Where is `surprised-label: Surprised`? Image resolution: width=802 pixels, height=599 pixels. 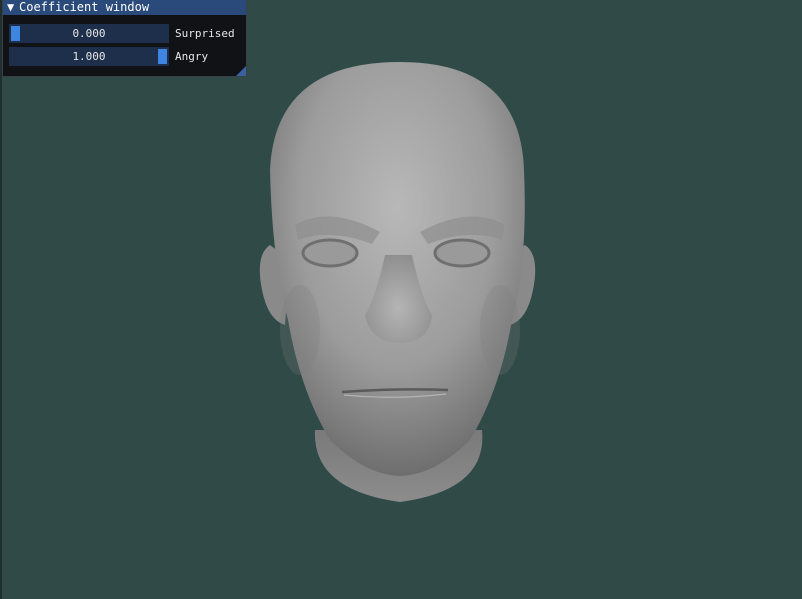
surprised-label: Surprised is located at coordinates (205, 33).